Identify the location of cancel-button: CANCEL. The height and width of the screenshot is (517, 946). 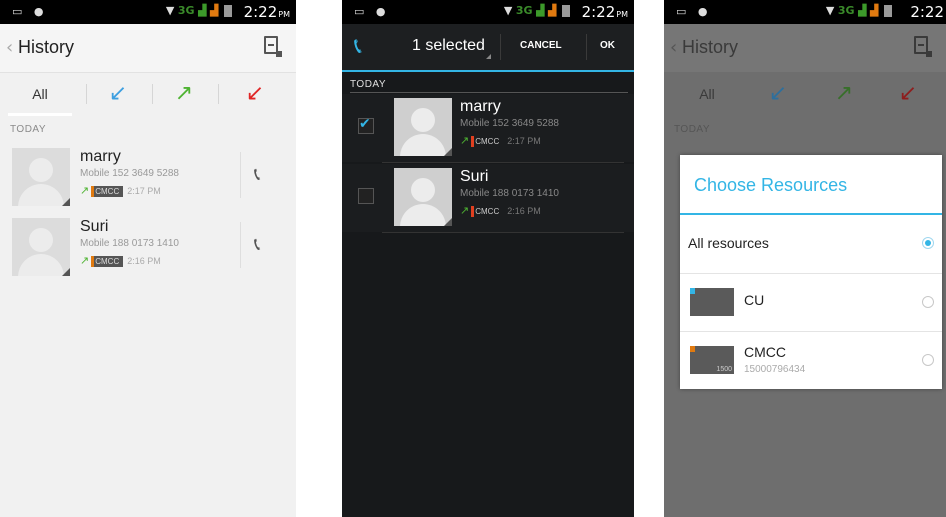
(541, 45).